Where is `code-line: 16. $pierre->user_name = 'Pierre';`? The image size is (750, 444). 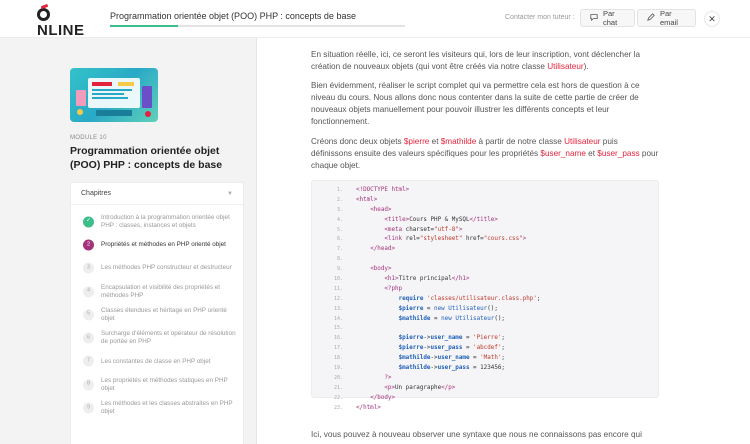
code-line: 16. $pierre->user_name = 'Pierre'; is located at coordinates (485, 339).